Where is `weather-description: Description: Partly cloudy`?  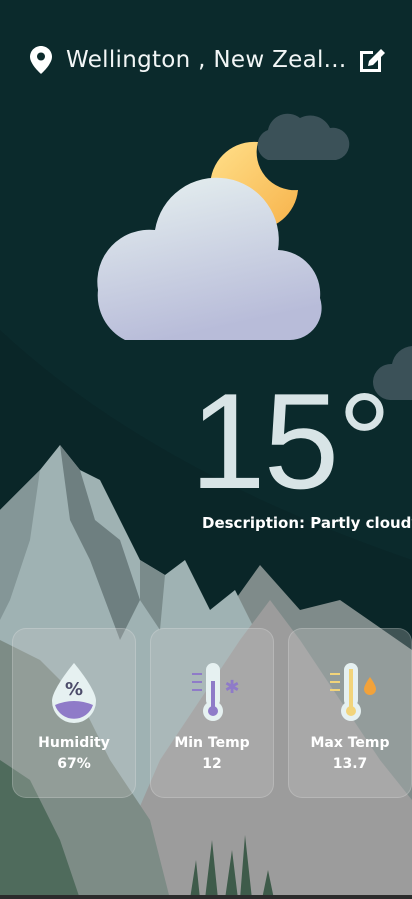
weather-description: Description: Partly cloudy is located at coordinates (307, 523).